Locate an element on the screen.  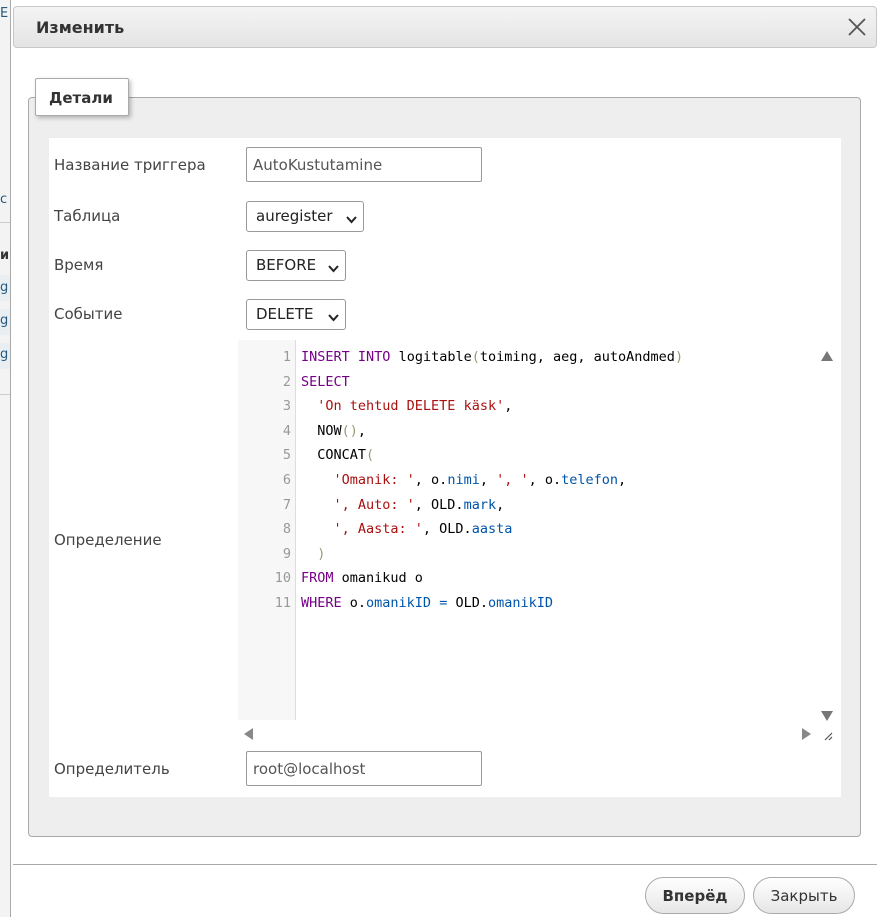
code-line: 11 WHERE o.omanikID = OLD.omanikID is located at coordinates (528, 603).